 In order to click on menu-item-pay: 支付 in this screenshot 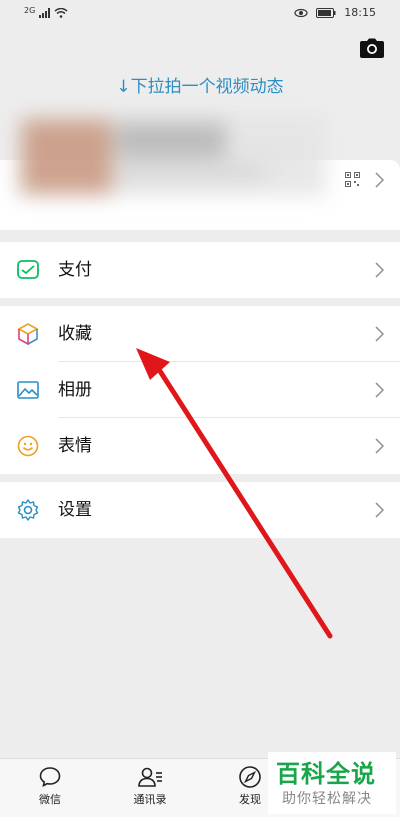, I will do `click(200, 270)`.